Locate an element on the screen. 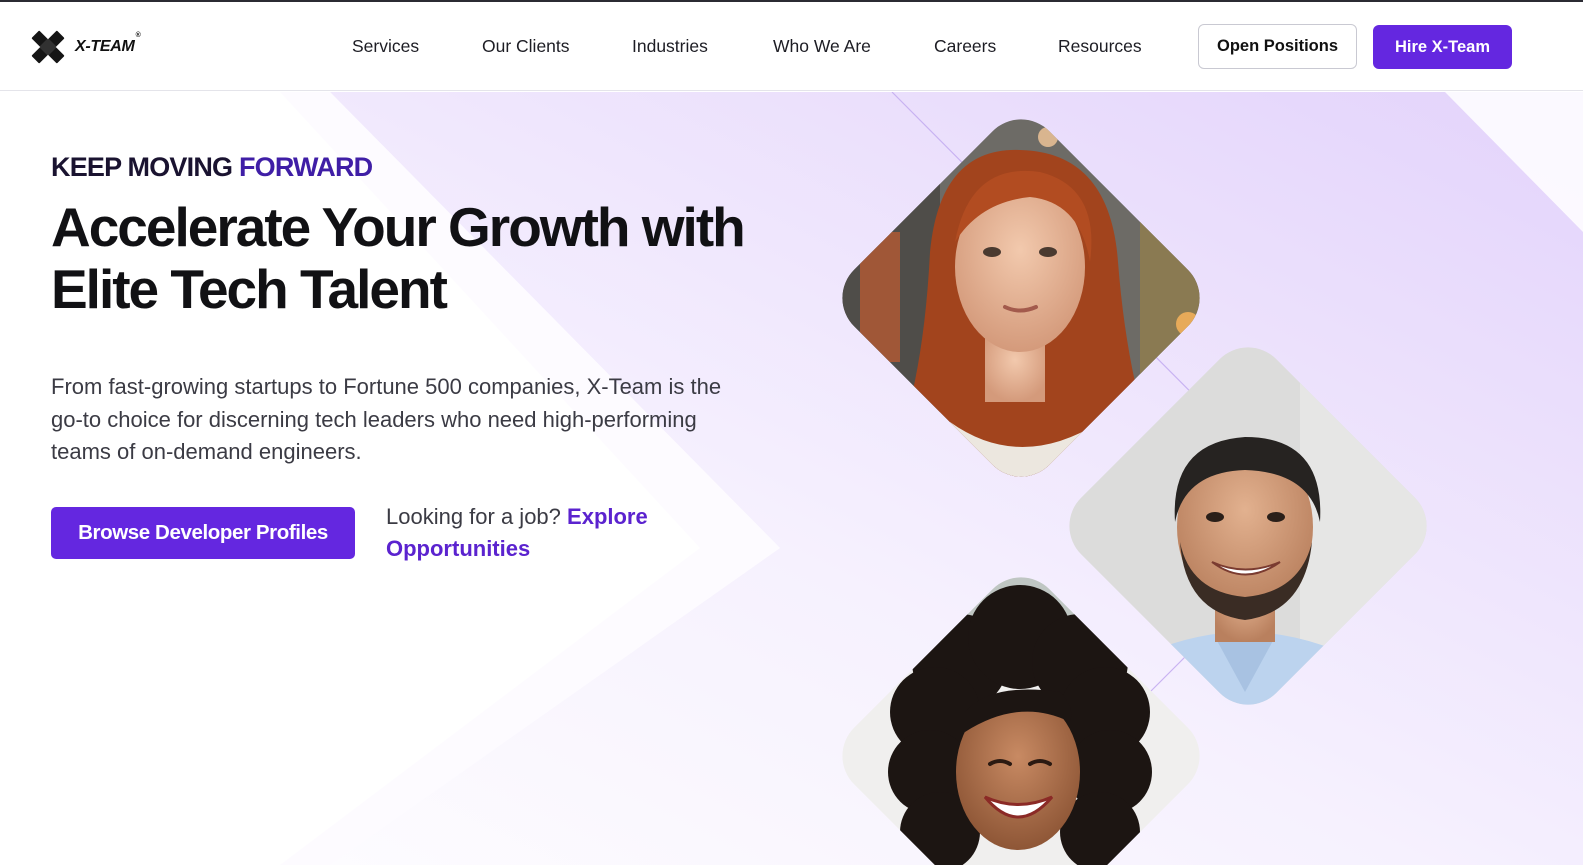 The image size is (1583, 865). open-positions-button: Open Positions is located at coordinates (1277, 46).